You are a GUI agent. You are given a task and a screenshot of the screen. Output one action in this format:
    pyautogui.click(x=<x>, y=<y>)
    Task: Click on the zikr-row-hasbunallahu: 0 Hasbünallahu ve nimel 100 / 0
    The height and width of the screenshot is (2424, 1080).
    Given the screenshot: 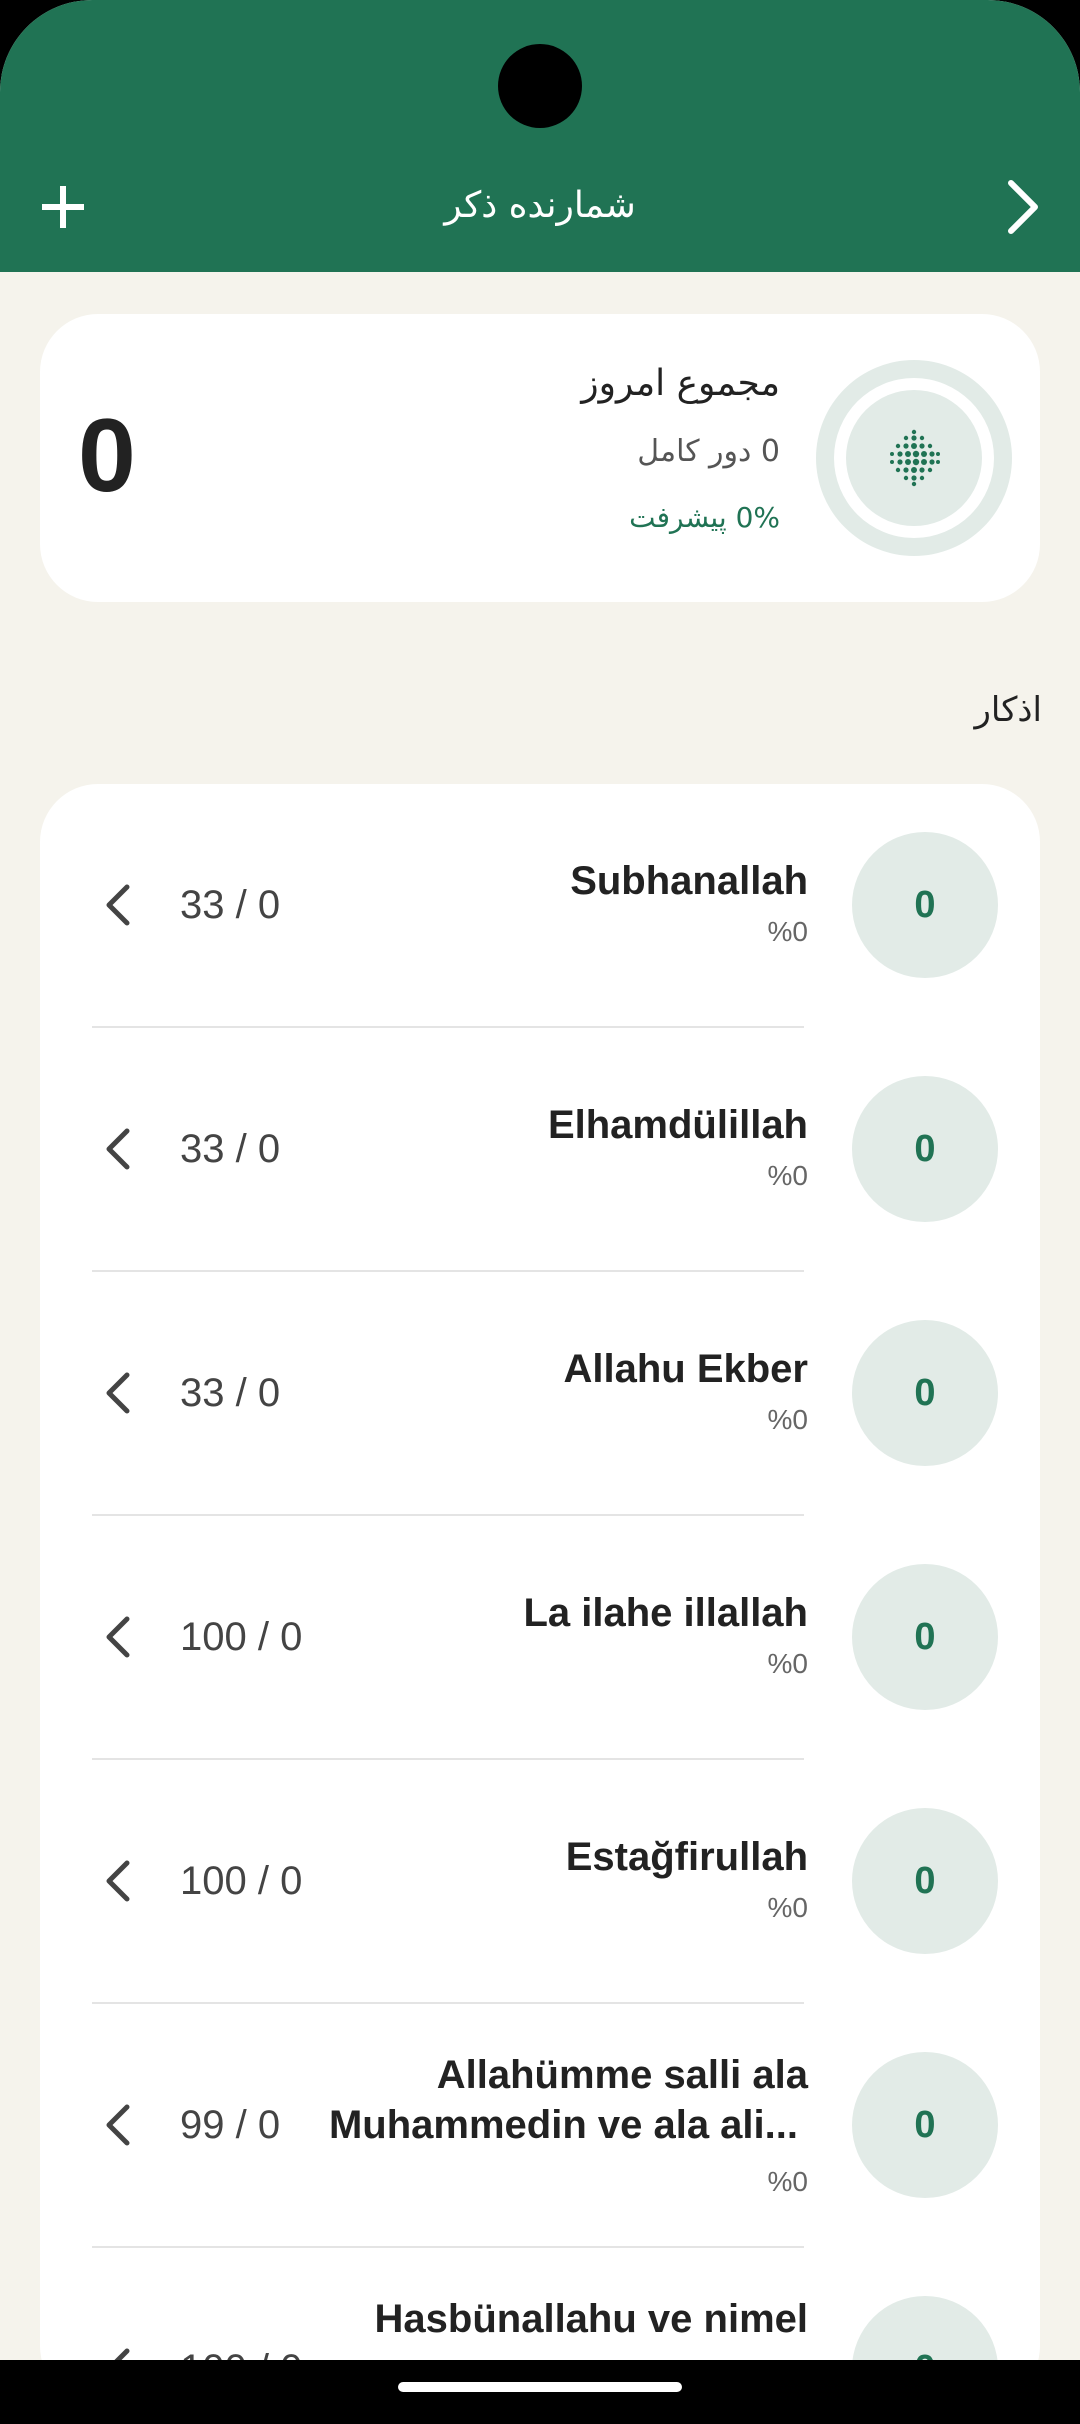 What is the action you would take?
    pyautogui.click(x=540, y=2304)
    